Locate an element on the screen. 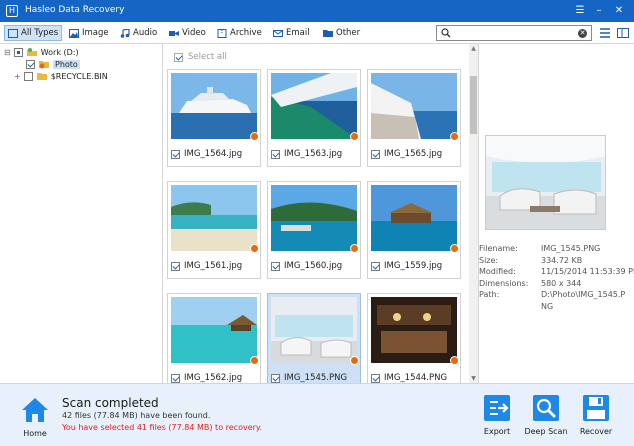  home-icon is located at coordinates (35, 410).